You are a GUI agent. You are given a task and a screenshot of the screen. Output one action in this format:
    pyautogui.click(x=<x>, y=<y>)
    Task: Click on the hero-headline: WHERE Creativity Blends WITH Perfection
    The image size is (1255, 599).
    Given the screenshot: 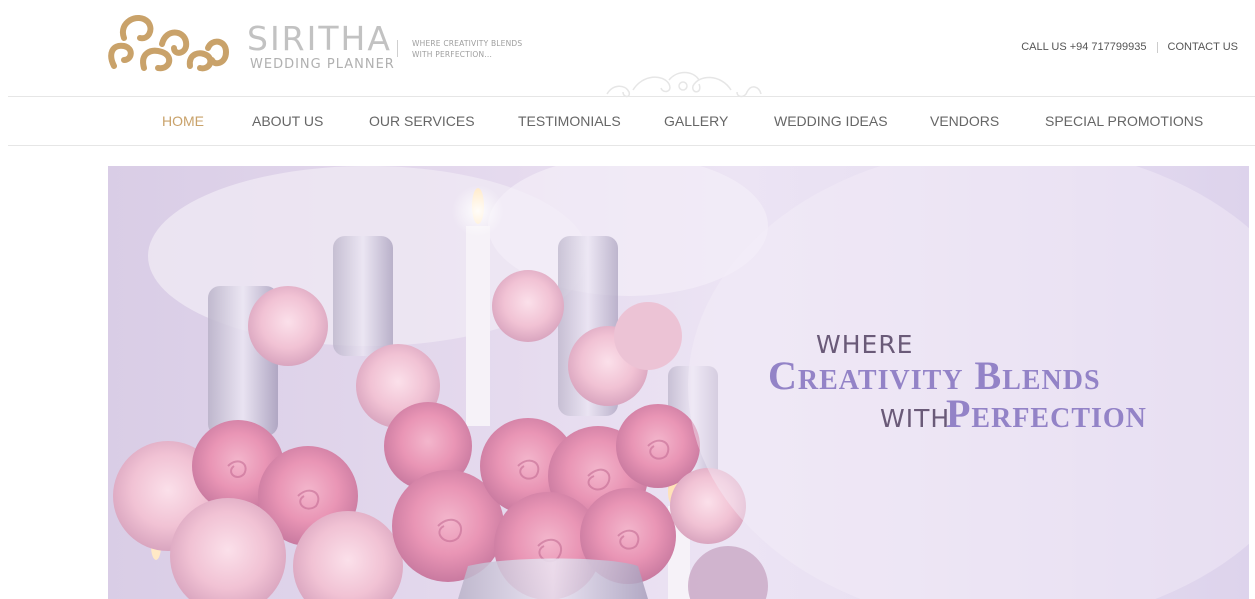 What is the action you would take?
    pyautogui.click(x=1003, y=386)
    